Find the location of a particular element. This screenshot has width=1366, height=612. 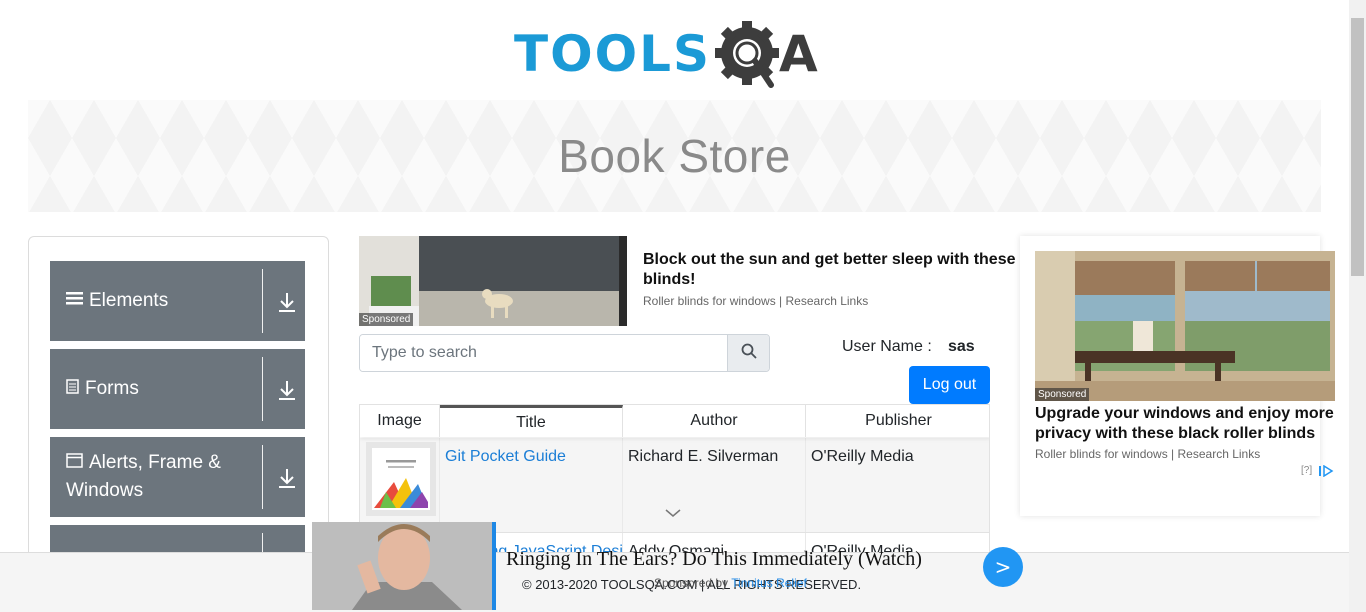

form-icon is located at coordinates (72, 389).